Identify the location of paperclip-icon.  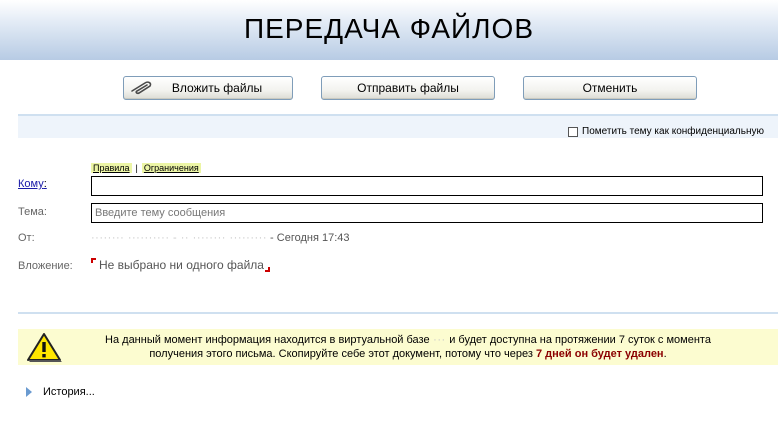
(141, 88).